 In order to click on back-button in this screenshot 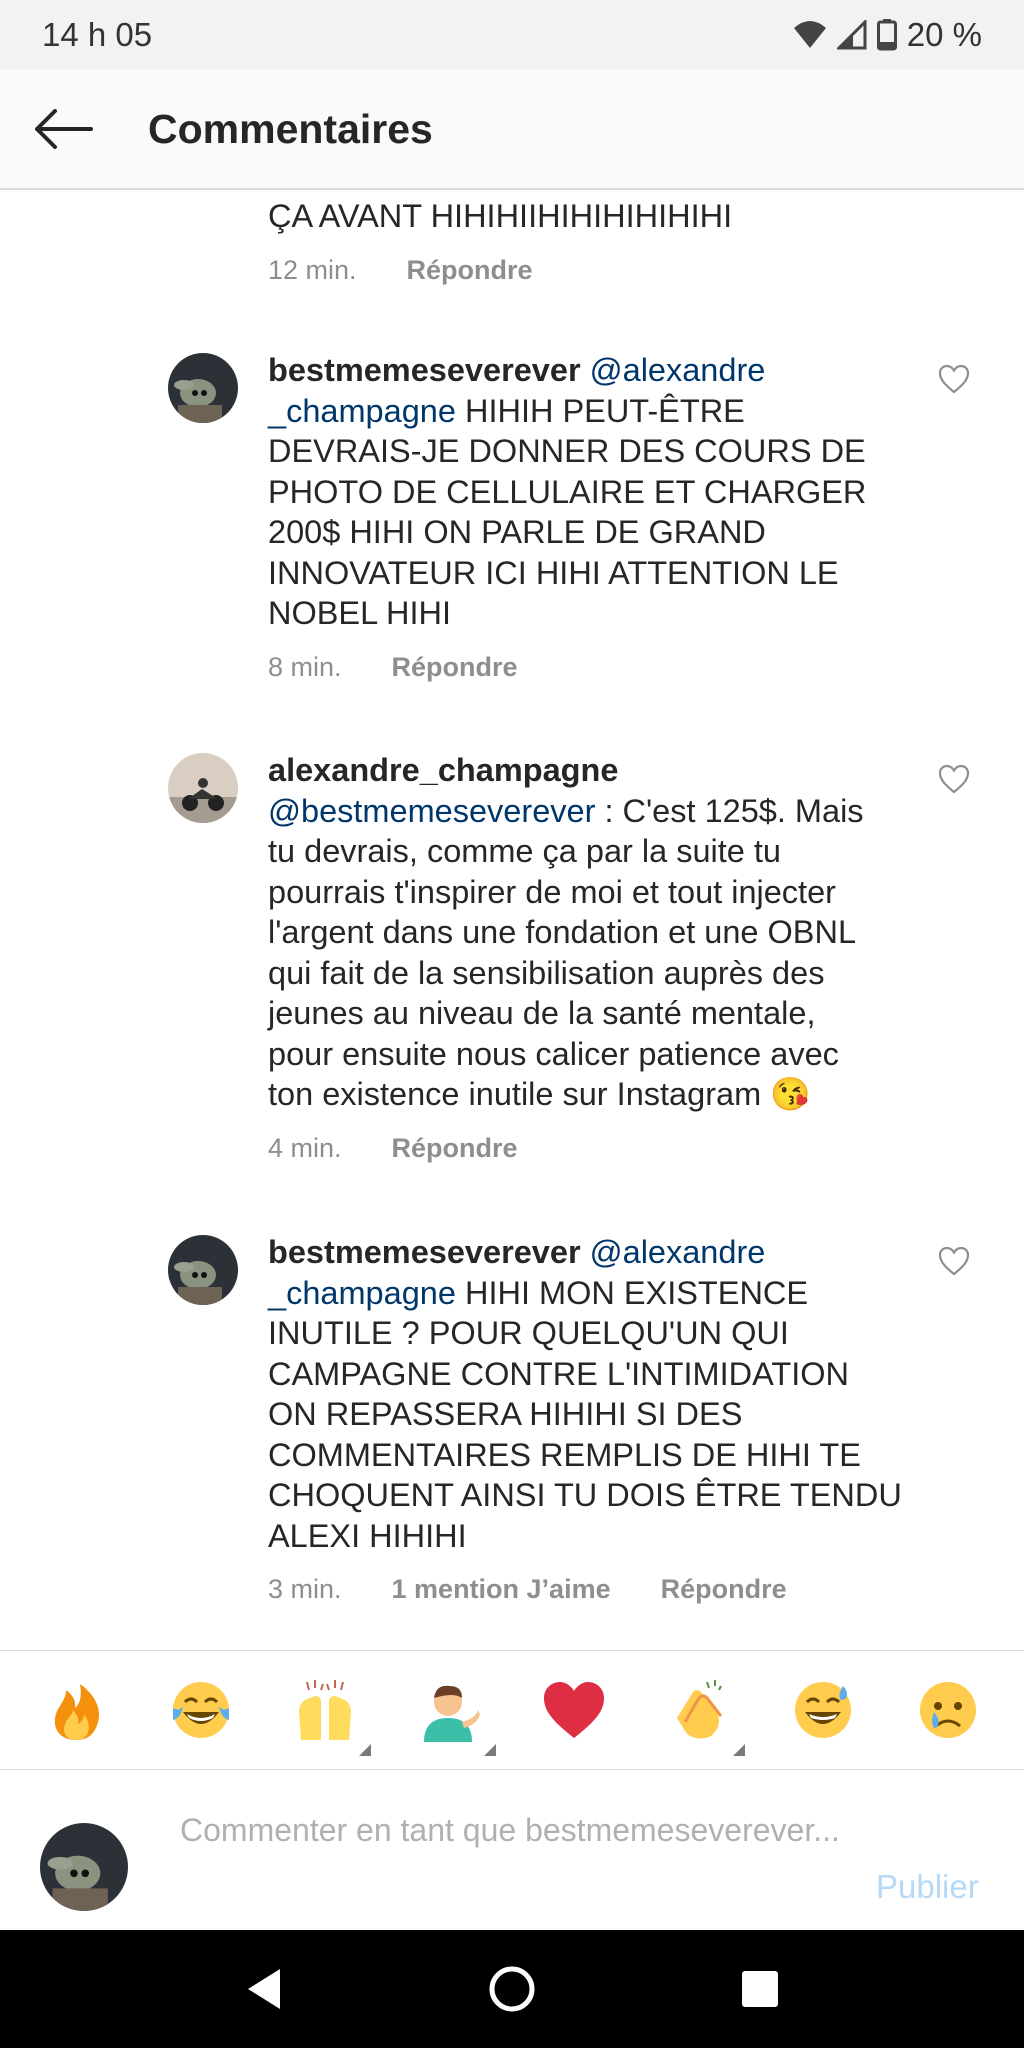, I will do `click(63, 129)`.